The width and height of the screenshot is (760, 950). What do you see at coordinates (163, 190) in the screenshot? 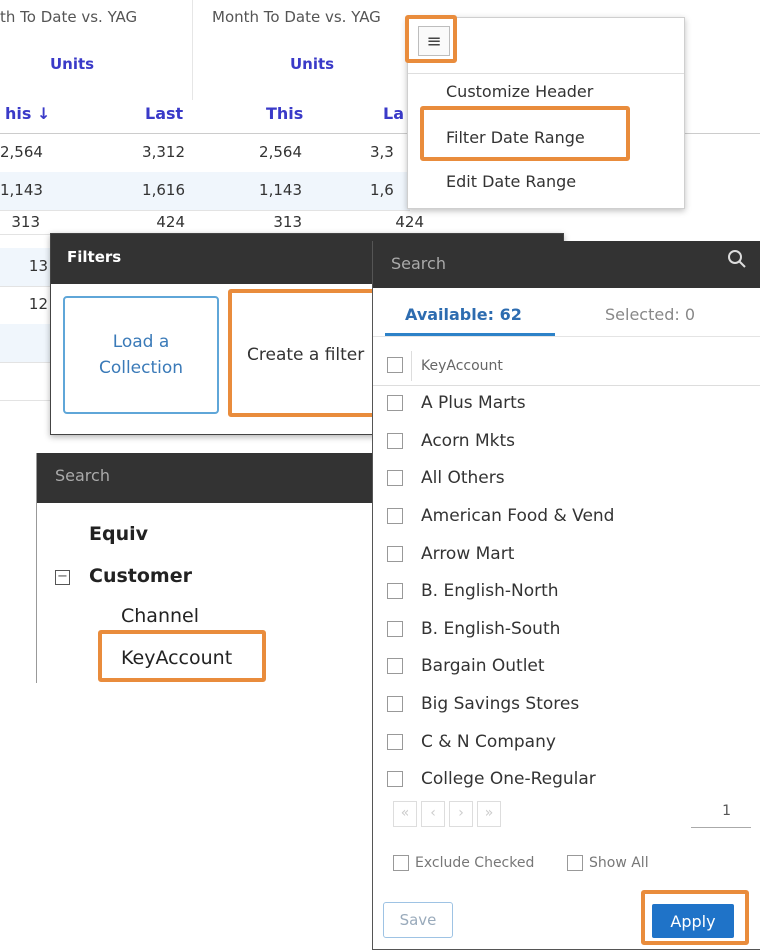
I see `cell: 1,616` at bounding box center [163, 190].